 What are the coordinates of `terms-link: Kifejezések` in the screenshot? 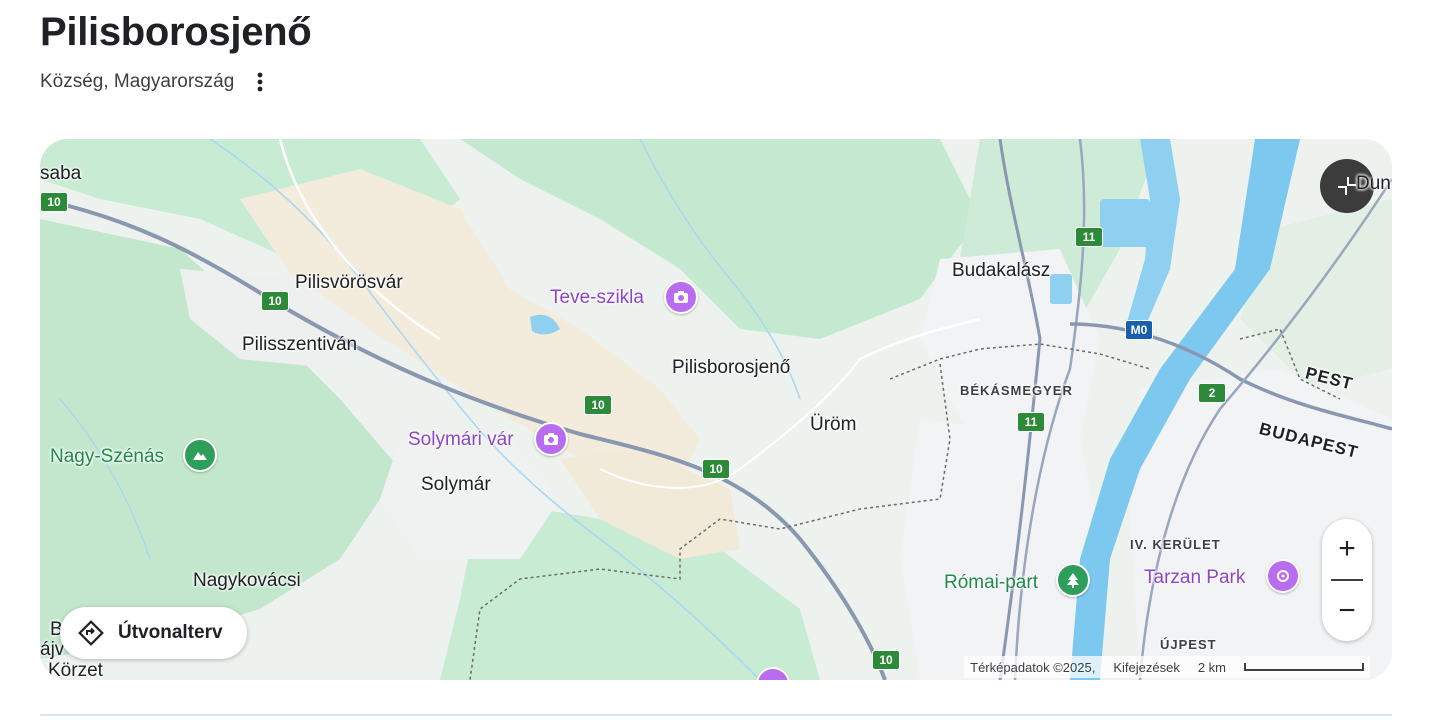 It's located at (1146, 667).